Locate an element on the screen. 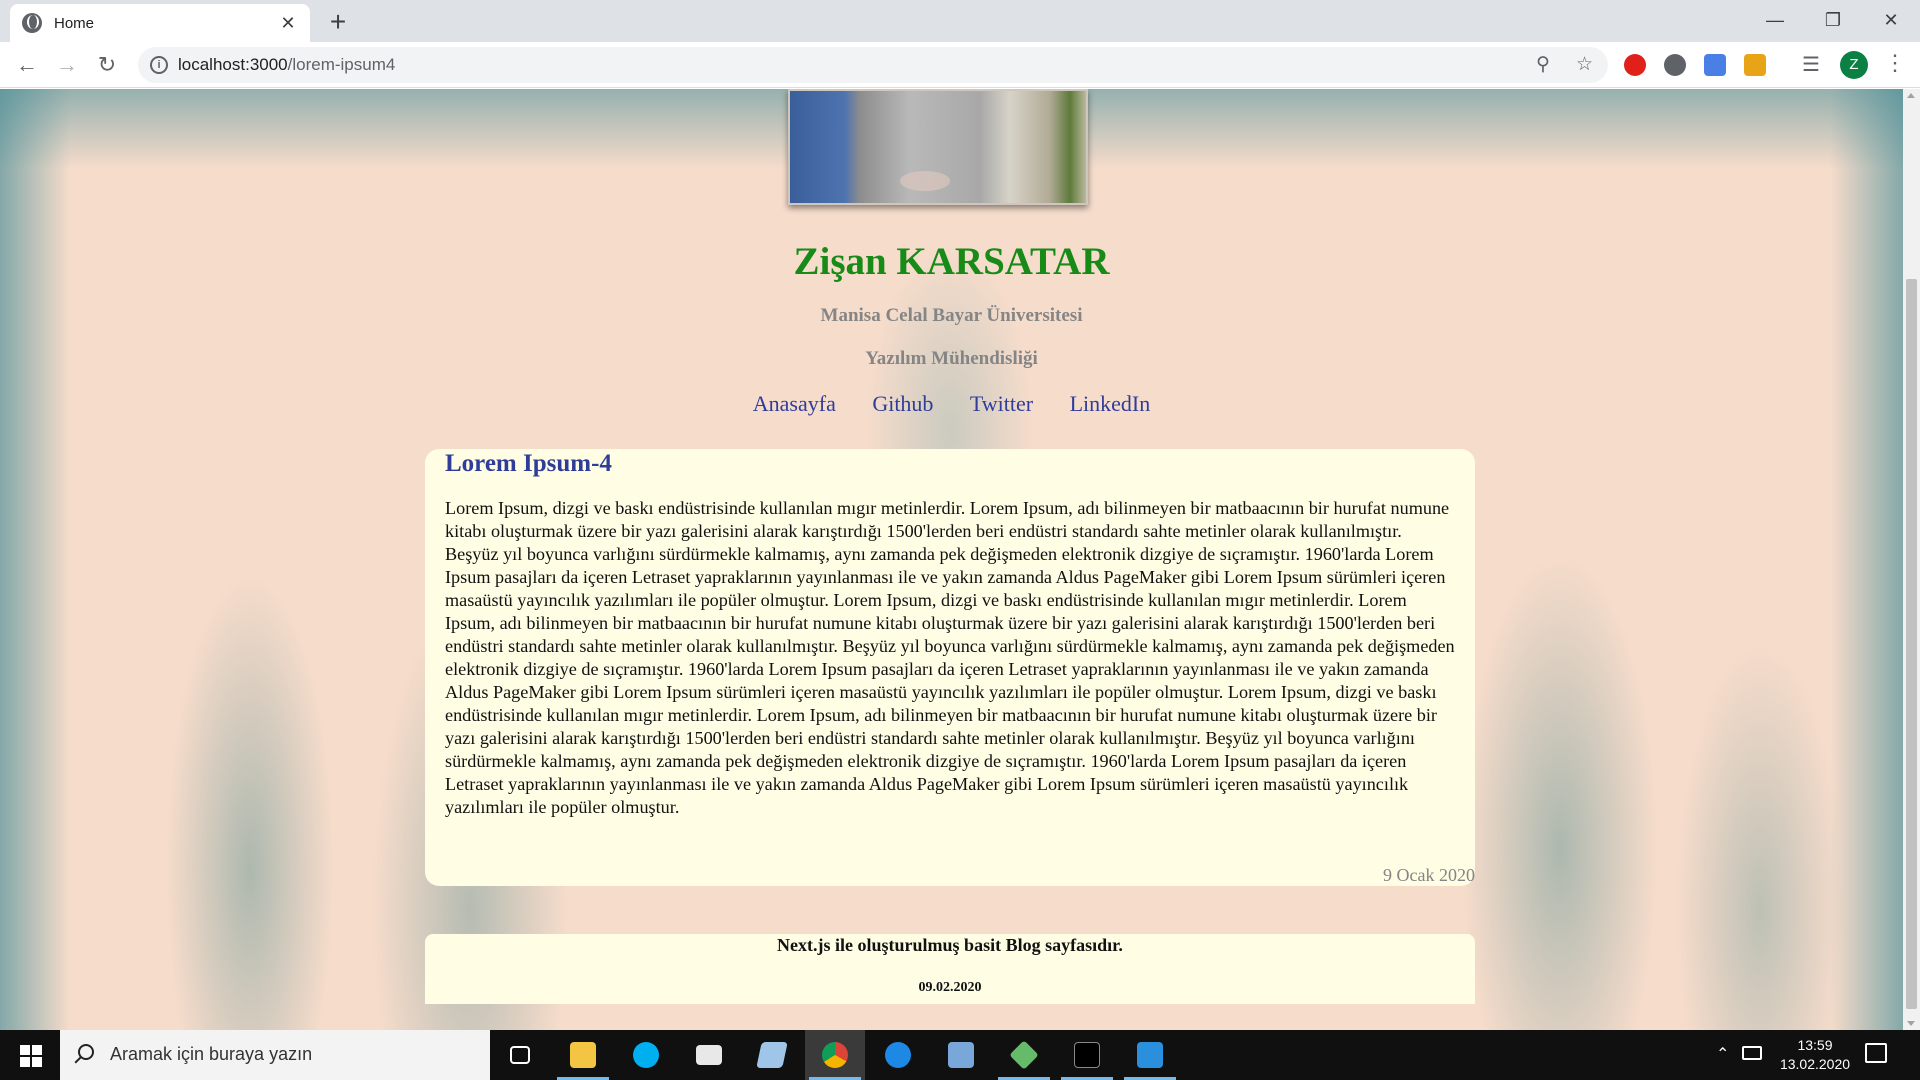 The image size is (1920, 1080). restore-button: ❐ is located at coordinates (1833, 20).